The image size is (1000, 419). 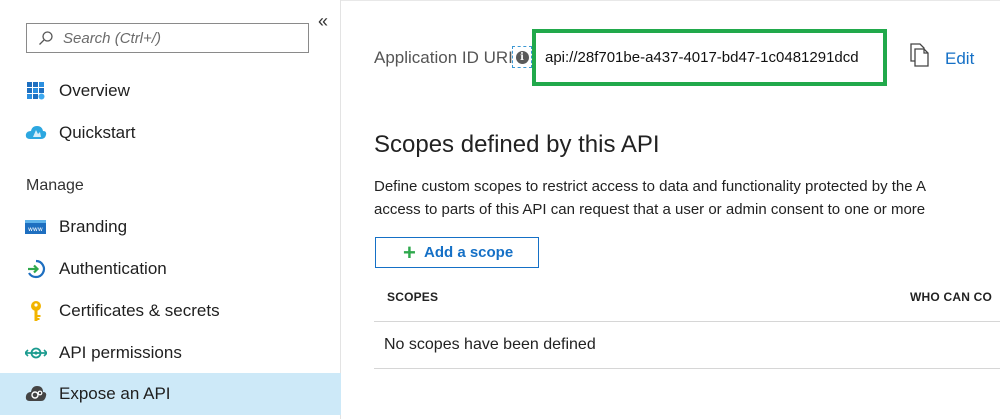 What do you see at coordinates (35, 229) in the screenshot?
I see `svg-text: www` at bounding box center [35, 229].